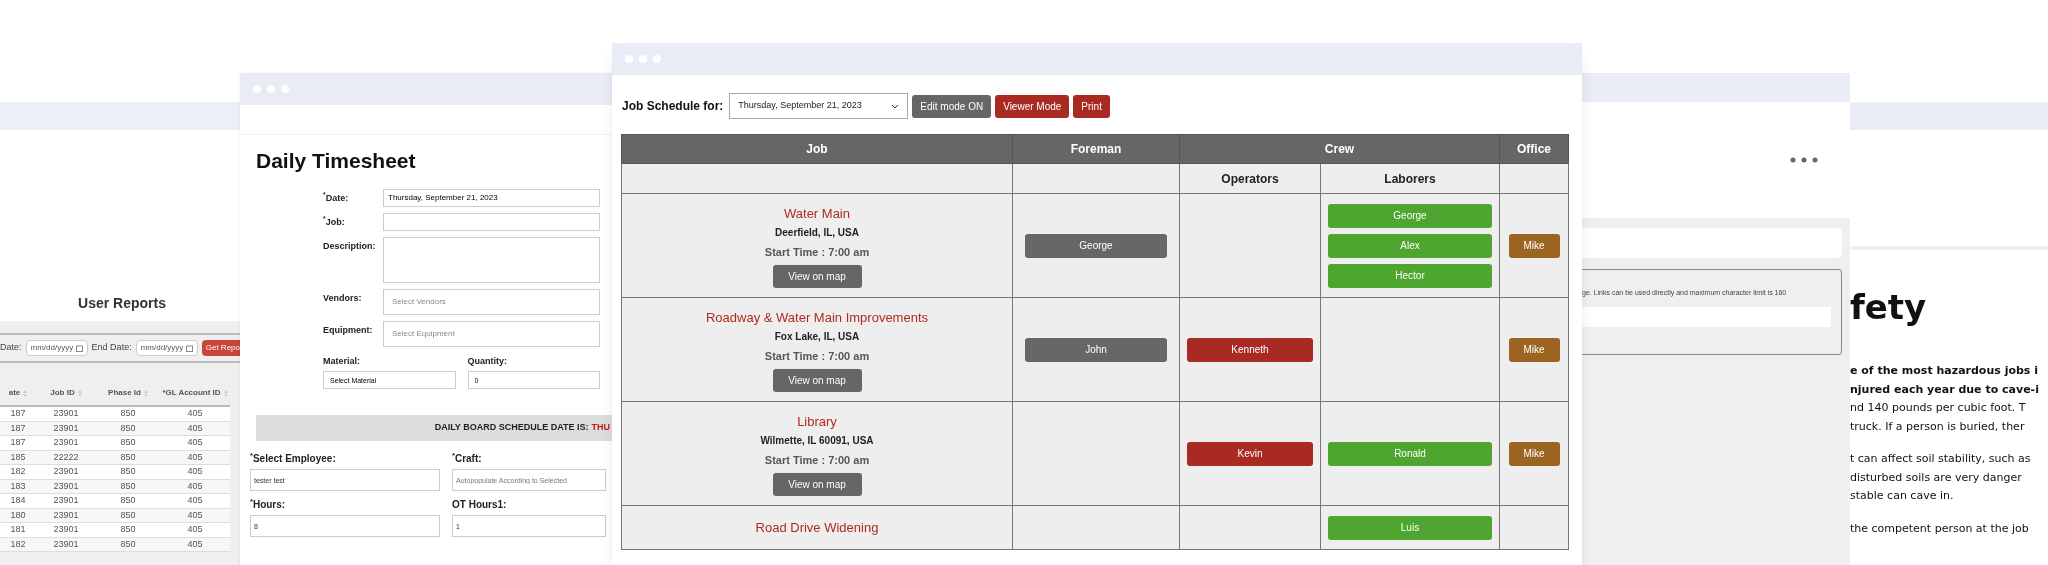 The width and height of the screenshot is (2048, 565). I want to click on calendar-icon, so click(79, 348).